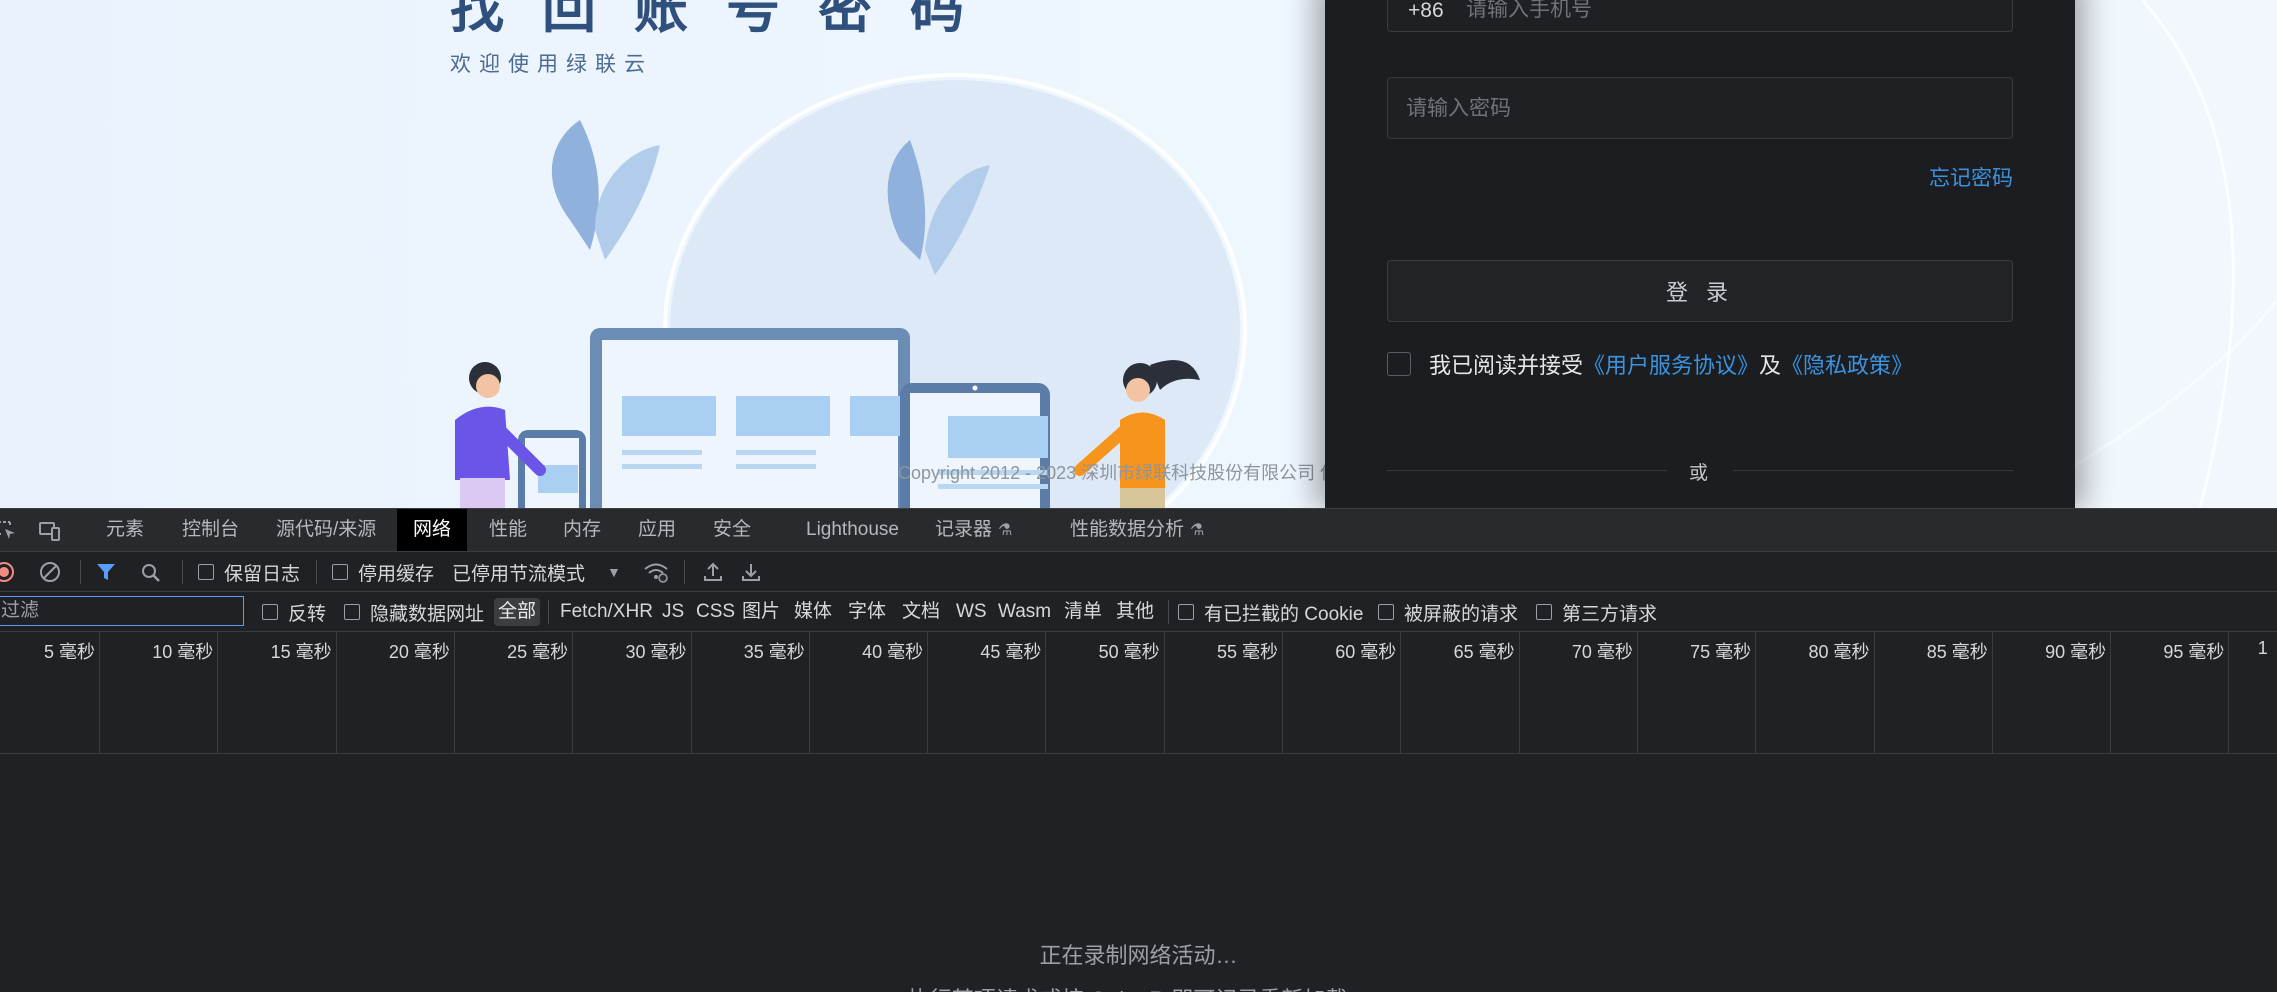  Describe the element at coordinates (340, 572) in the screenshot. I see `disable-cache-checkbox` at that location.